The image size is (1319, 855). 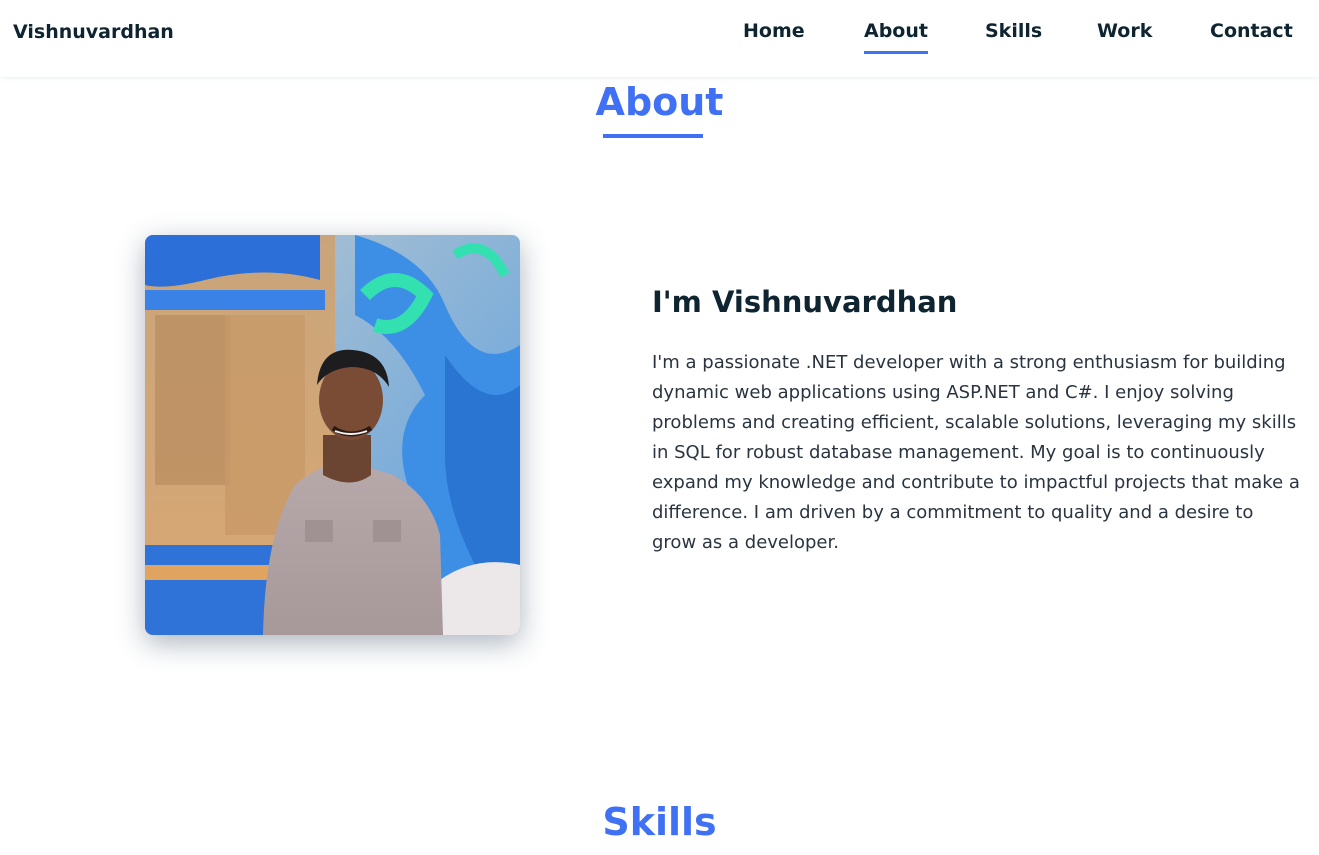 What do you see at coordinates (93, 32) in the screenshot?
I see `site-logo: Vishnuvardhan` at bounding box center [93, 32].